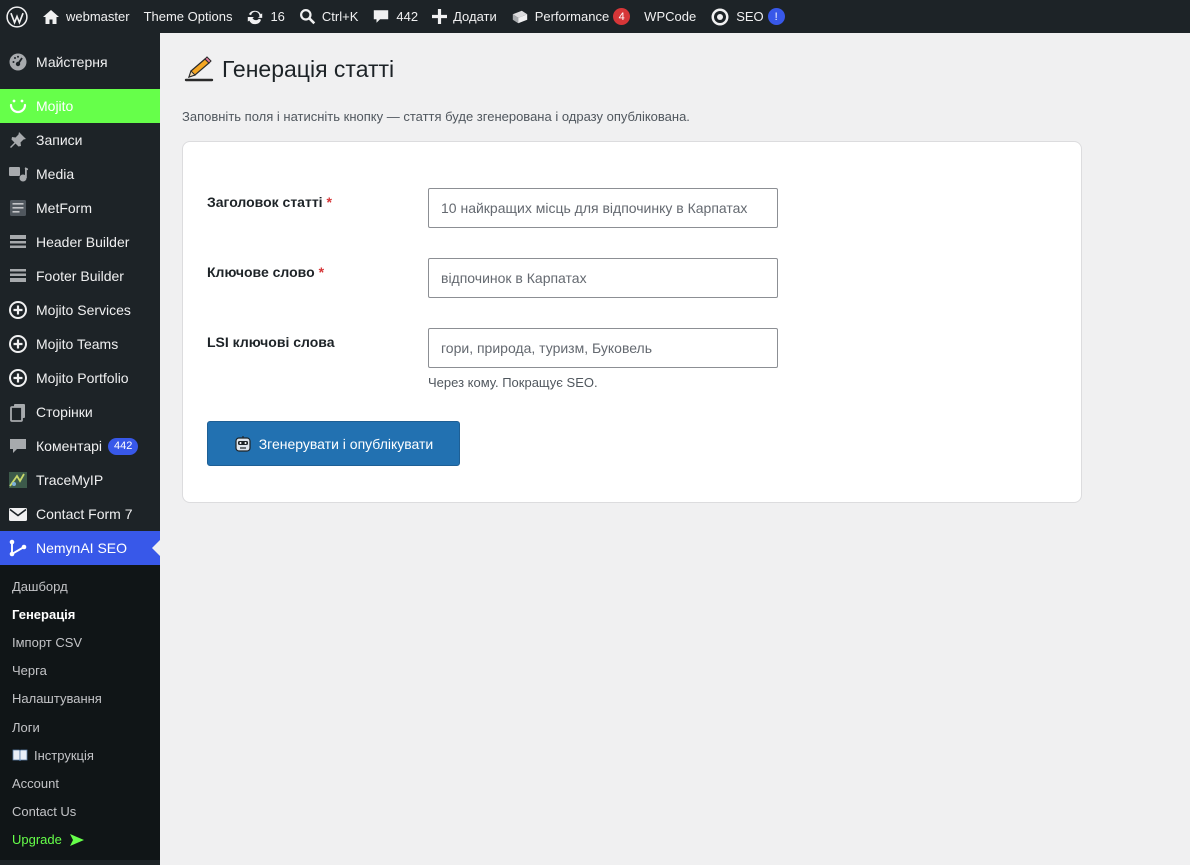 The image size is (1190, 865). Describe the element at coordinates (69, 446) in the screenshot. I see `menu-item-label: Коментарі` at that location.